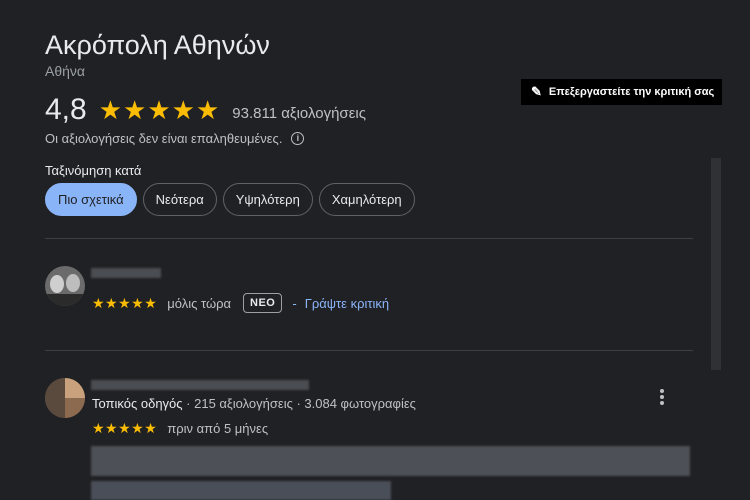  What do you see at coordinates (366, 199) in the screenshot?
I see `sort-chip-lowest: Χαμηλότερη` at bounding box center [366, 199].